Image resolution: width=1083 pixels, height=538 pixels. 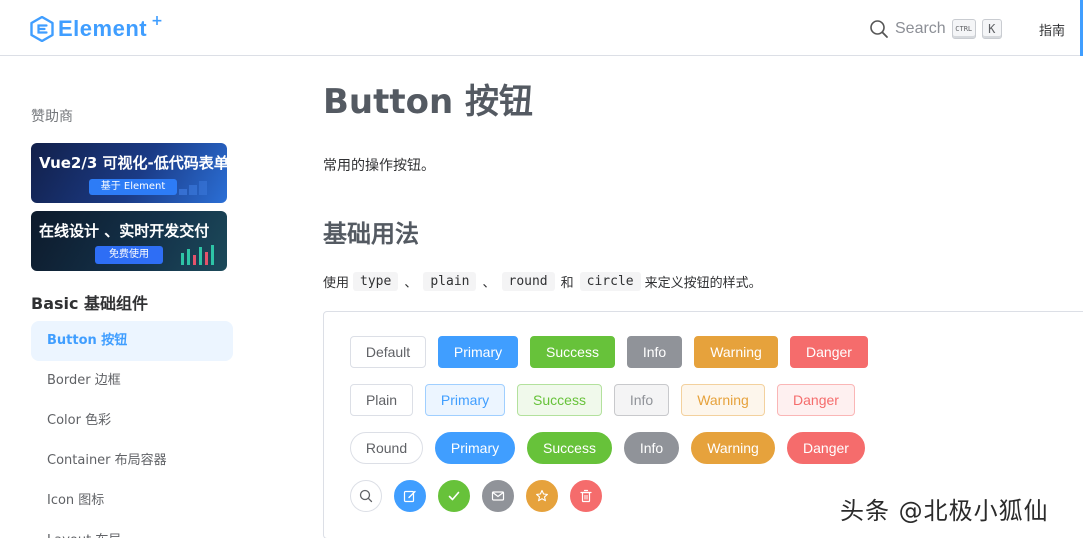 I want to click on page-title: Button 按钮, so click(x=428, y=102).